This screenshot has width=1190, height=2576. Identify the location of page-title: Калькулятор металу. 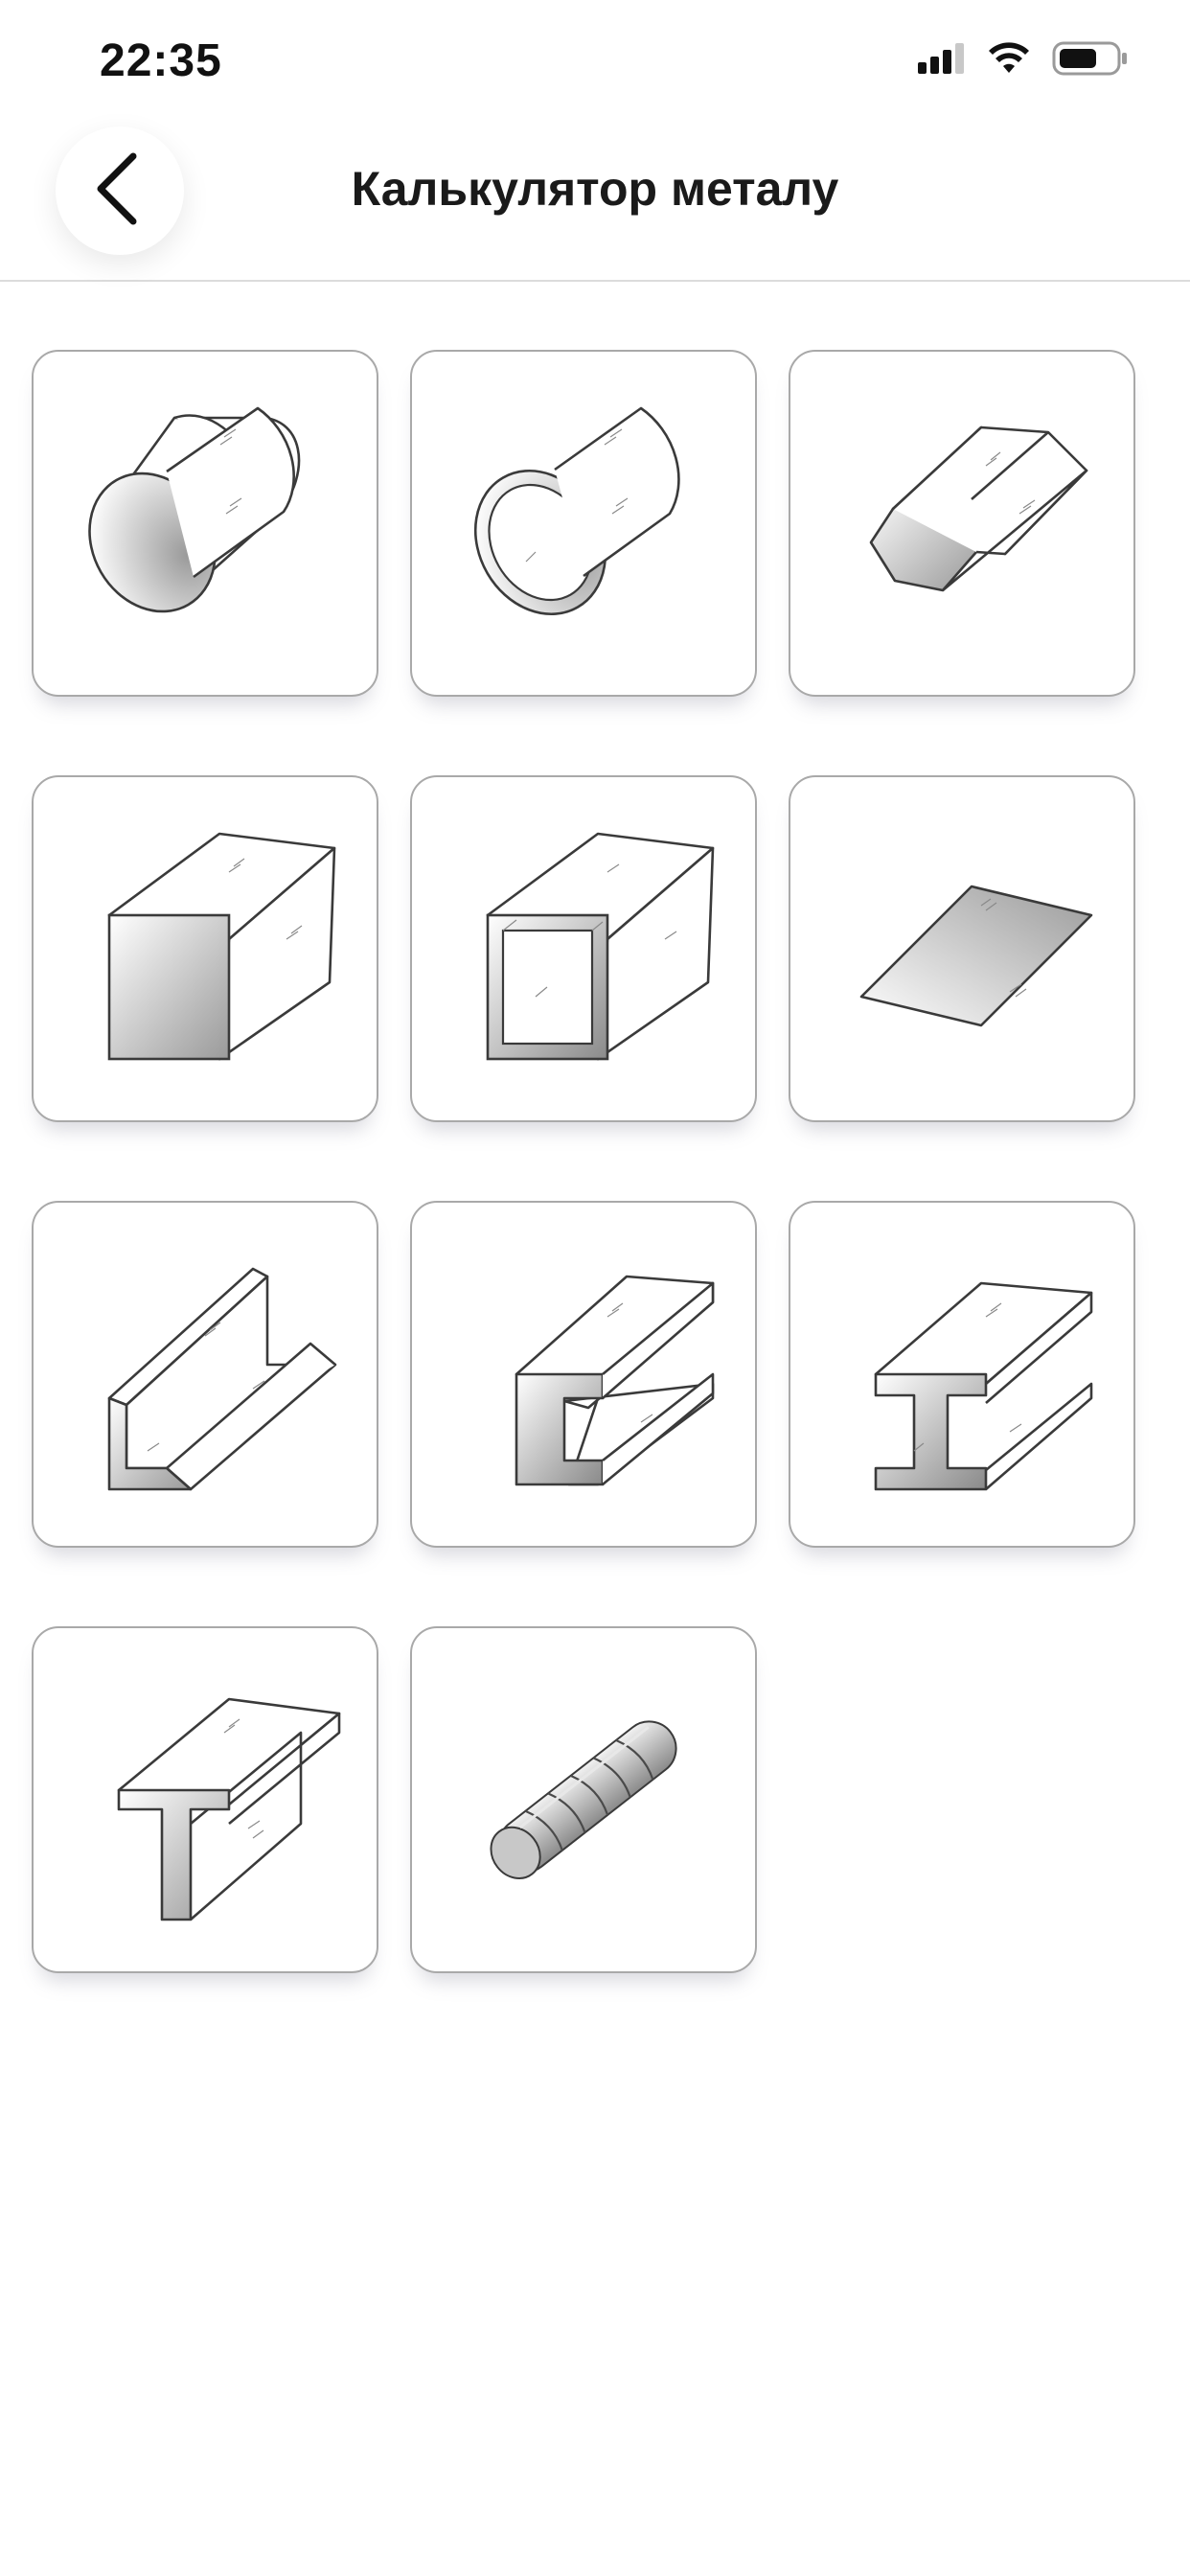
(595, 189).